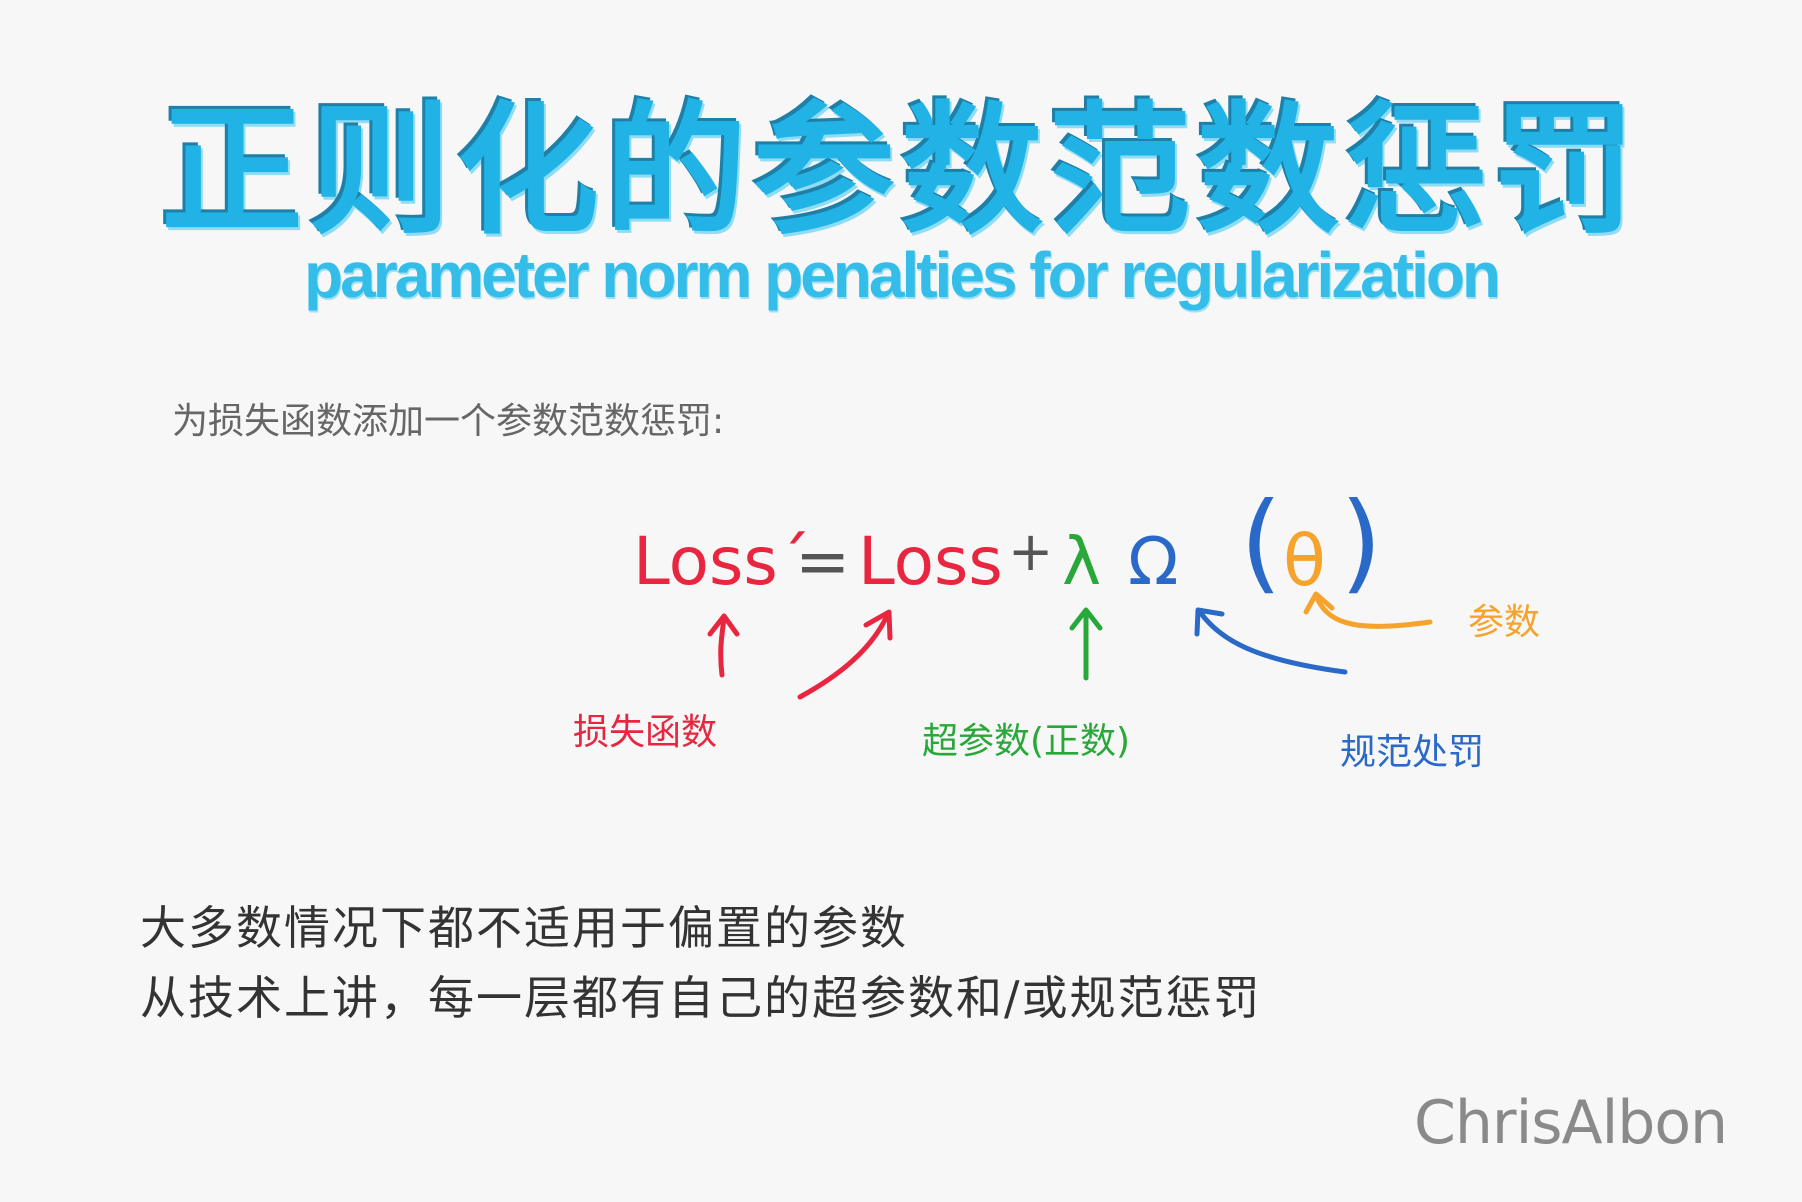 Image resolution: width=1802 pixels, height=1202 pixels. What do you see at coordinates (1026, 741) in the screenshot?
I see `label-hyperparameter: 超参数(正数)` at bounding box center [1026, 741].